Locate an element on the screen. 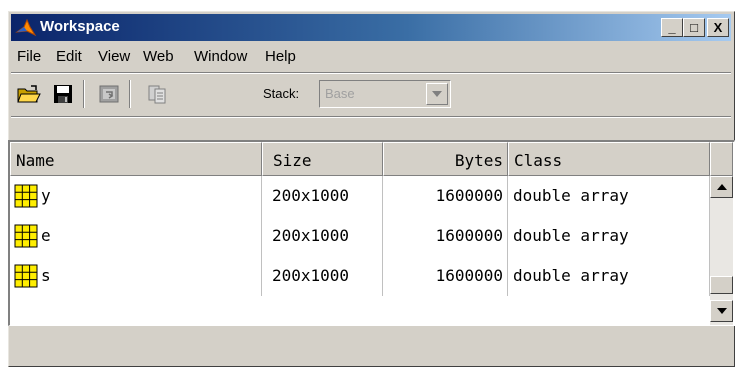 The height and width of the screenshot is (371, 739). variable-name-cell: y is located at coordinates (136, 196).